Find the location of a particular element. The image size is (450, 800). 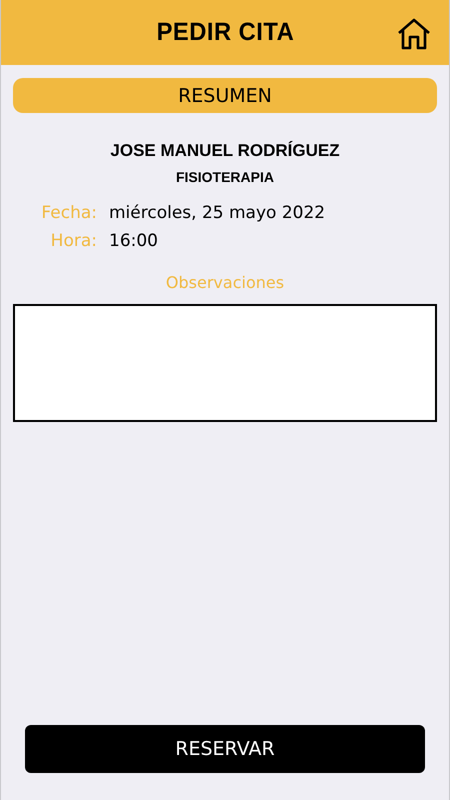

section-title: RESUMEN is located at coordinates (225, 95).